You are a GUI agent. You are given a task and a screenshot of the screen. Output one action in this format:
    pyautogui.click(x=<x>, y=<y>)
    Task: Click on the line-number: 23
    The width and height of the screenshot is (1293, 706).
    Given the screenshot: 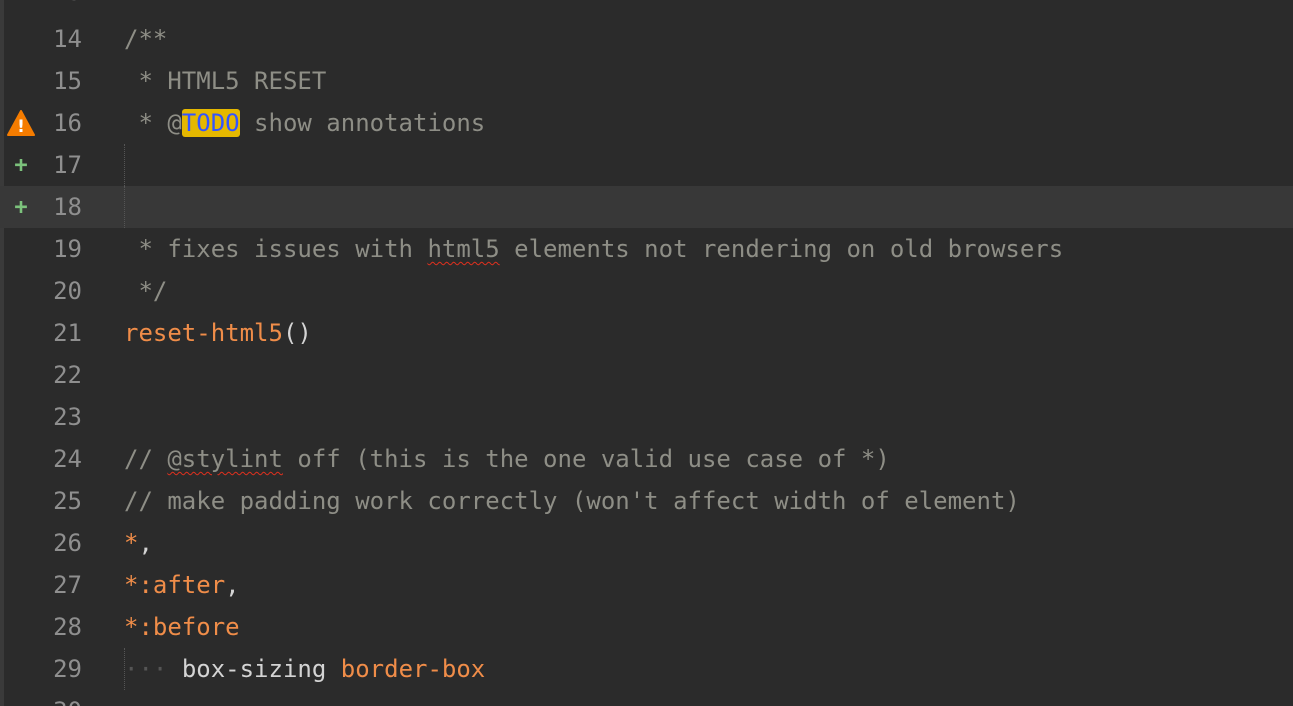 What is the action you would take?
    pyautogui.click(x=67, y=417)
    